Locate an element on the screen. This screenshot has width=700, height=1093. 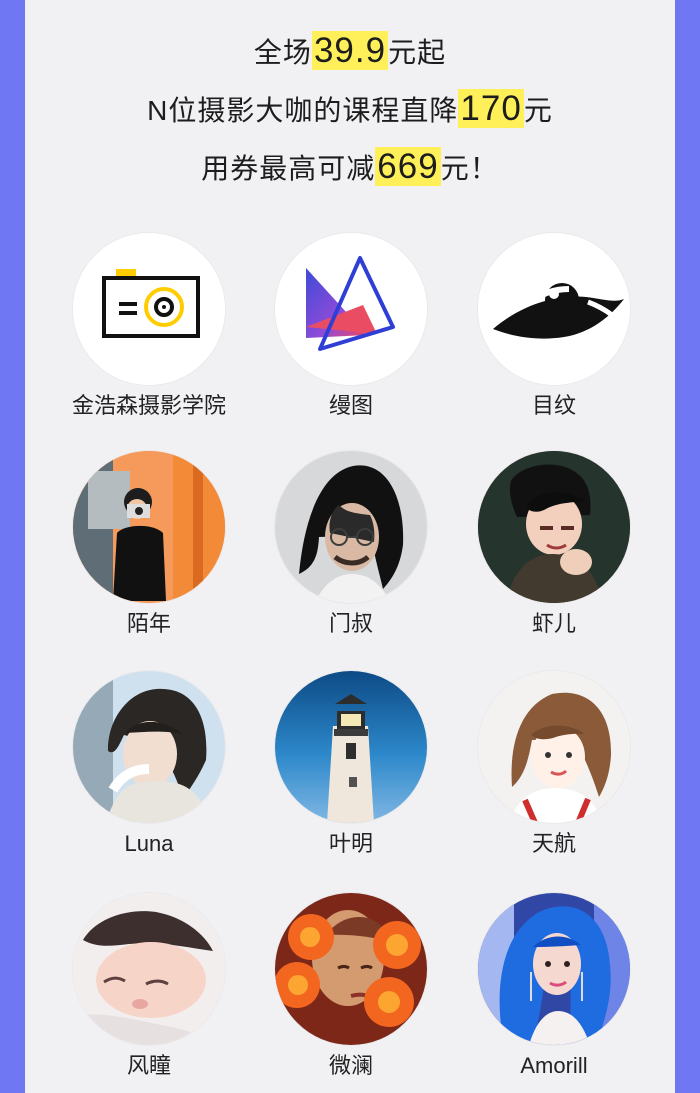
photographer-name: 门叔 is located at coordinates (350, 623).